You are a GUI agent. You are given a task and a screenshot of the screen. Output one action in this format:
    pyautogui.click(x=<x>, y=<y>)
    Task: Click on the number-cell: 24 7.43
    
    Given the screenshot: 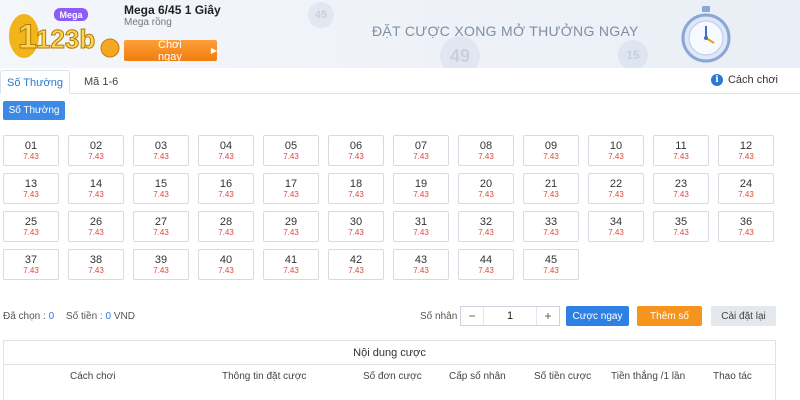 What is the action you would take?
    pyautogui.click(x=746, y=188)
    